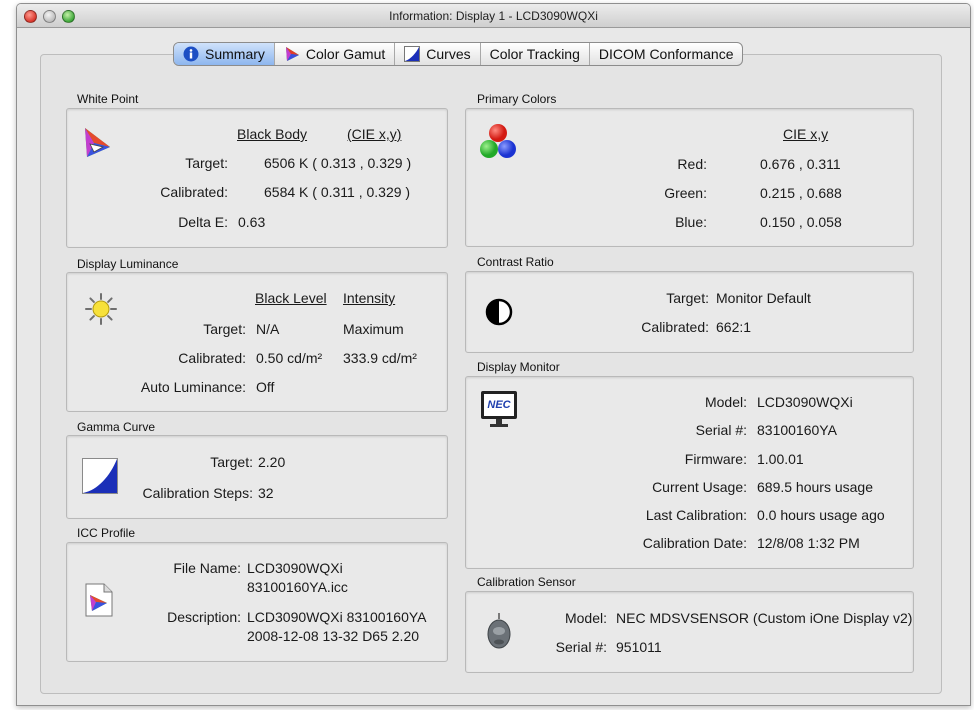 The width and height of the screenshot is (974, 710). Describe the element at coordinates (800, 164) in the screenshot. I see `primary-red-value: 0.676 , 0.311` at that location.